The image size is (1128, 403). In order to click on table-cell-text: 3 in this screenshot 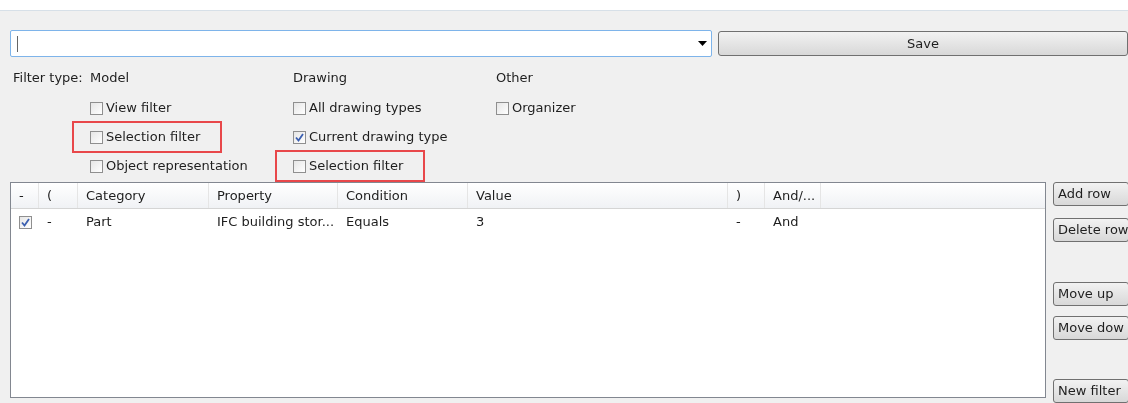, I will do `click(480, 222)`.